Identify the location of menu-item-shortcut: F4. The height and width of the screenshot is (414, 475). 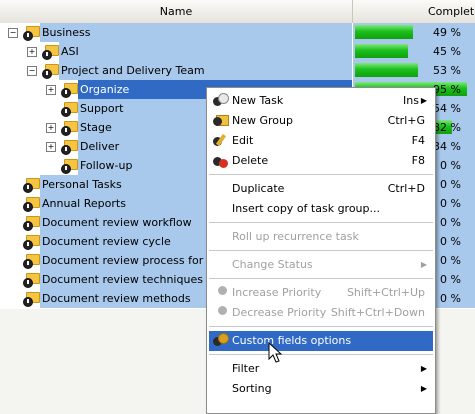
(418, 140).